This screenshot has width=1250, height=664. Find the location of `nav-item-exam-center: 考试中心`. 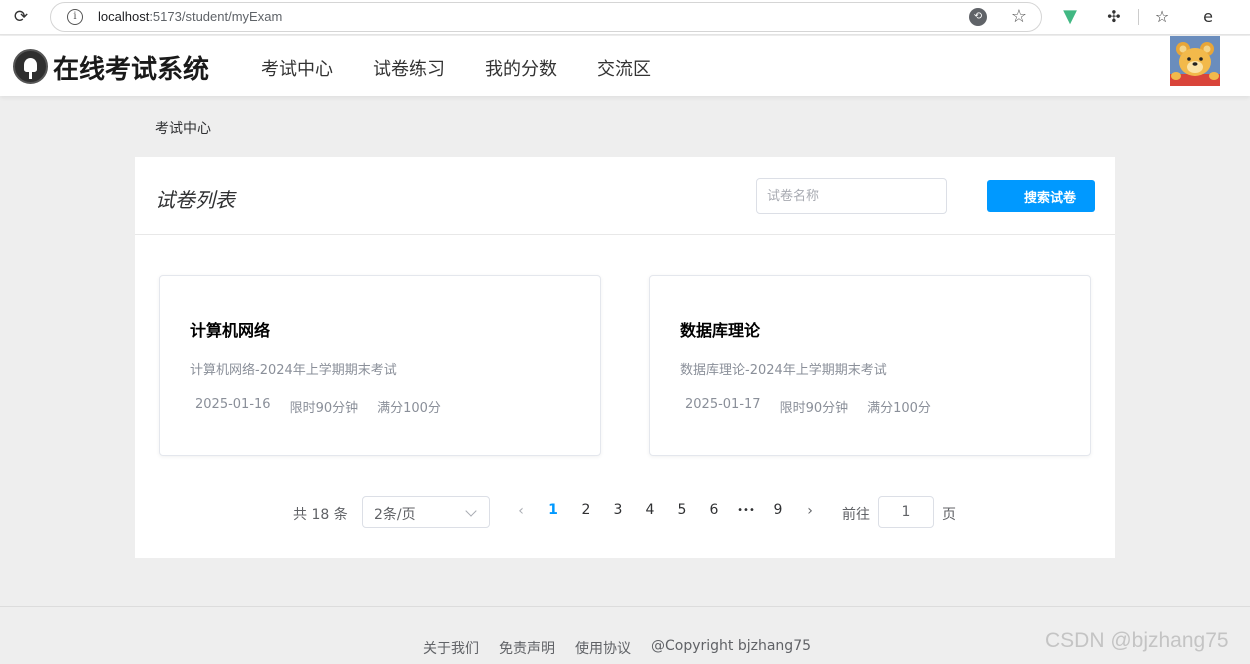

nav-item-exam-center: 考试中心 is located at coordinates (297, 68).